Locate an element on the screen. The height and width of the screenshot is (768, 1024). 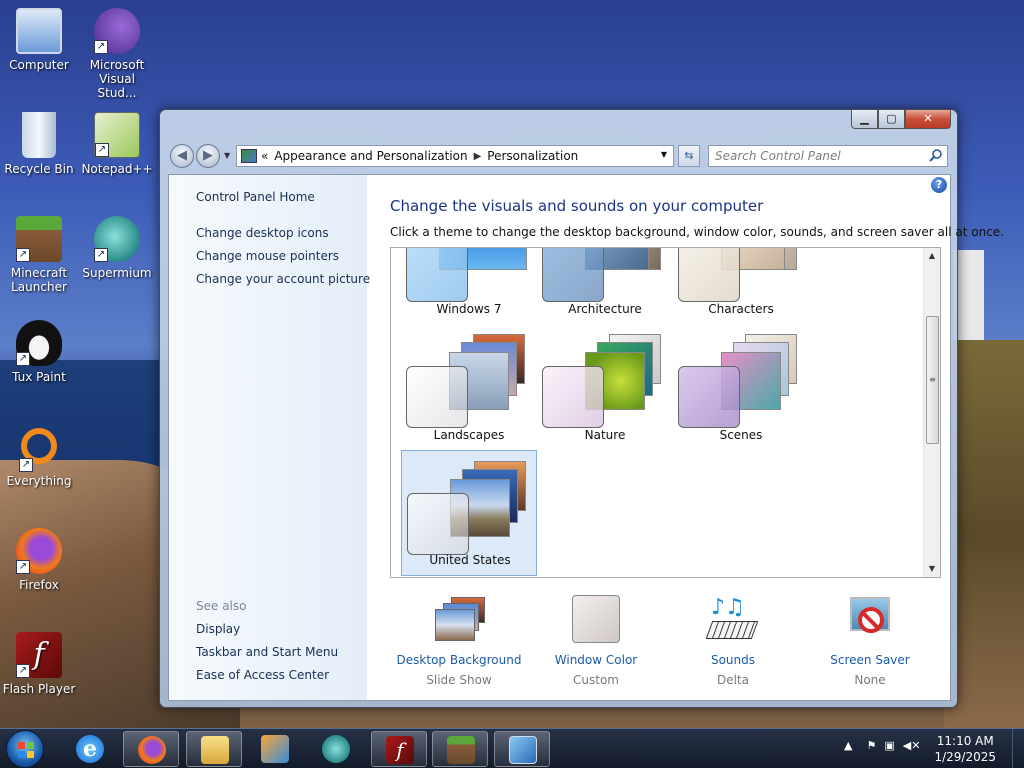
maximize-button: ▢ is located at coordinates (891, 119).